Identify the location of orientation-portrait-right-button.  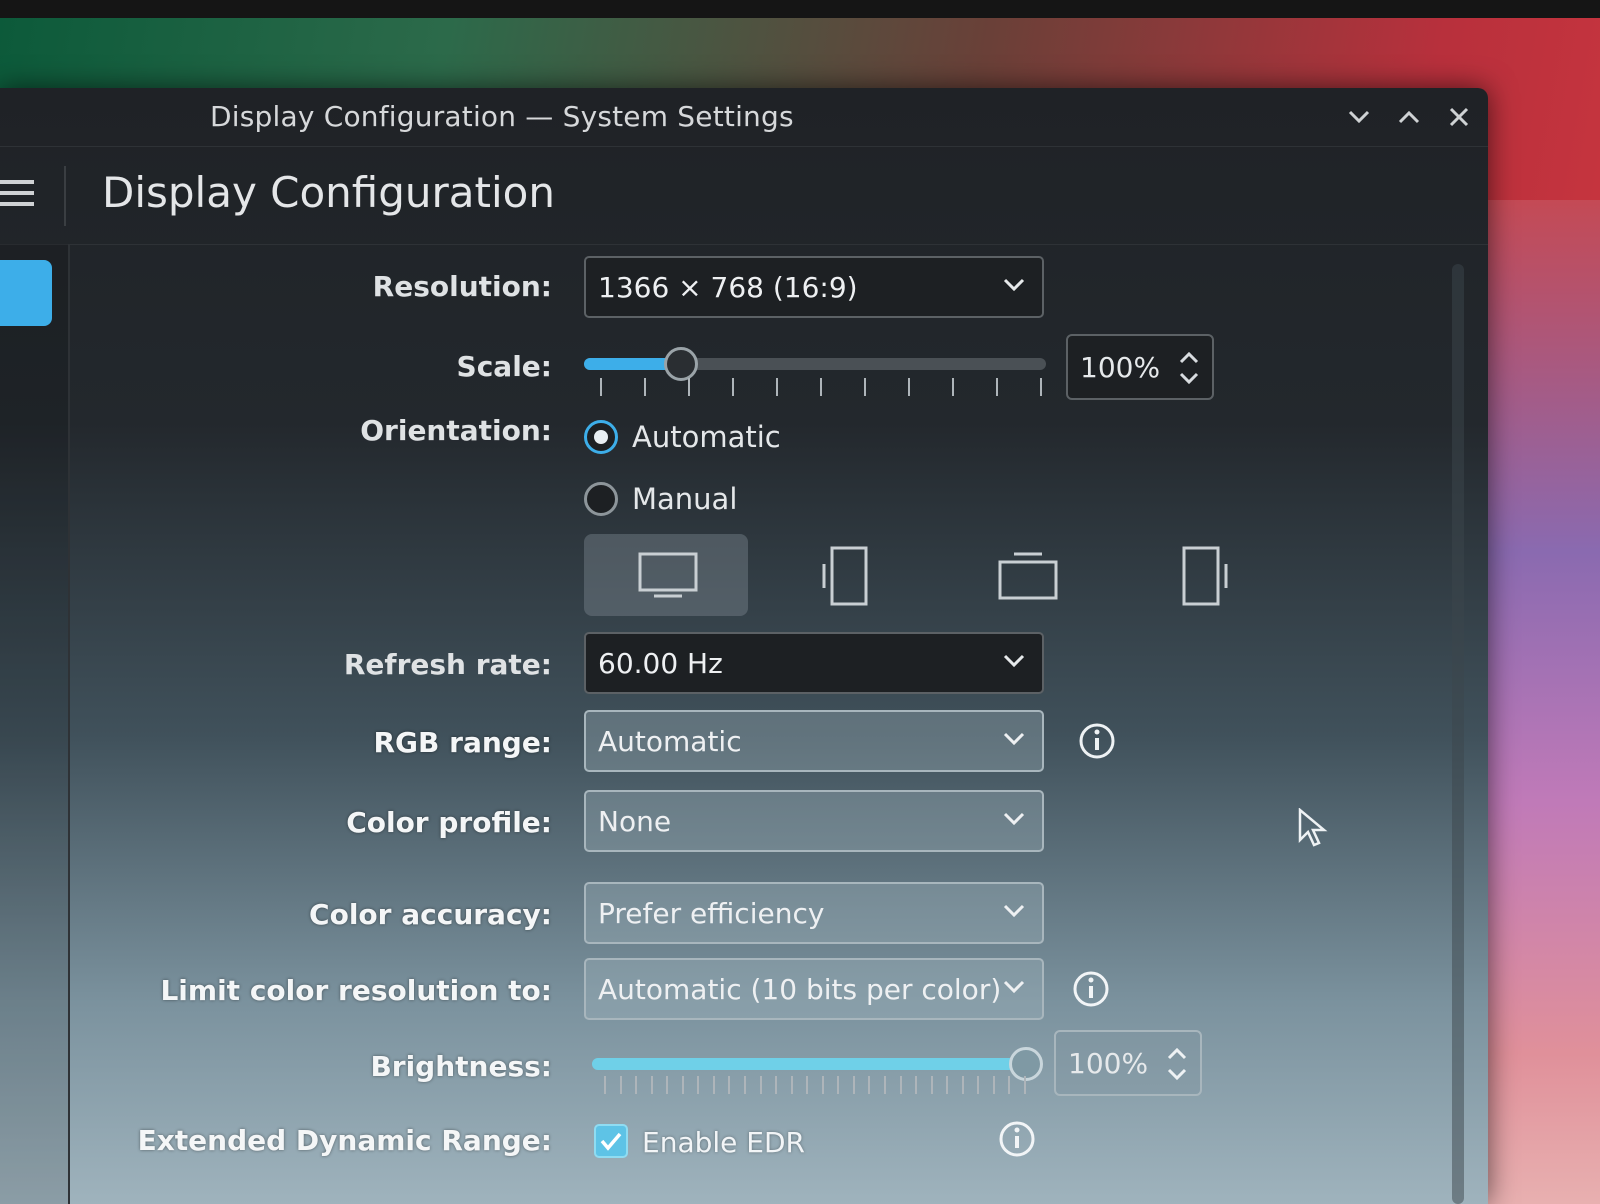
(1206, 575).